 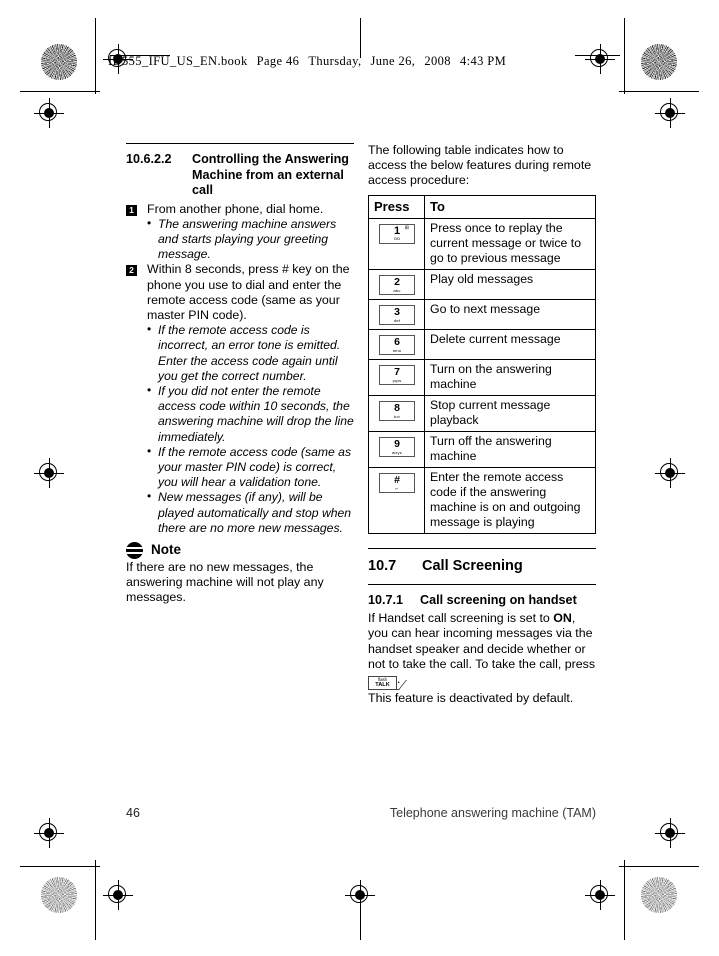 I want to click on key-number: 8, so click(x=397, y=407).